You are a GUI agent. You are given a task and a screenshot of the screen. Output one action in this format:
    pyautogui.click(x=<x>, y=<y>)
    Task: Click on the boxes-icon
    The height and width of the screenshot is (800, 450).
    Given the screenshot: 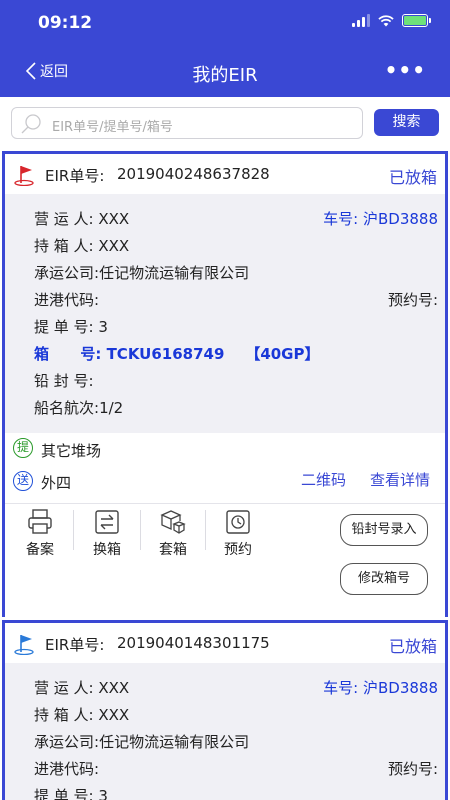 What is the action you would take?
    pyautogui.click(x=173, y=522)
    